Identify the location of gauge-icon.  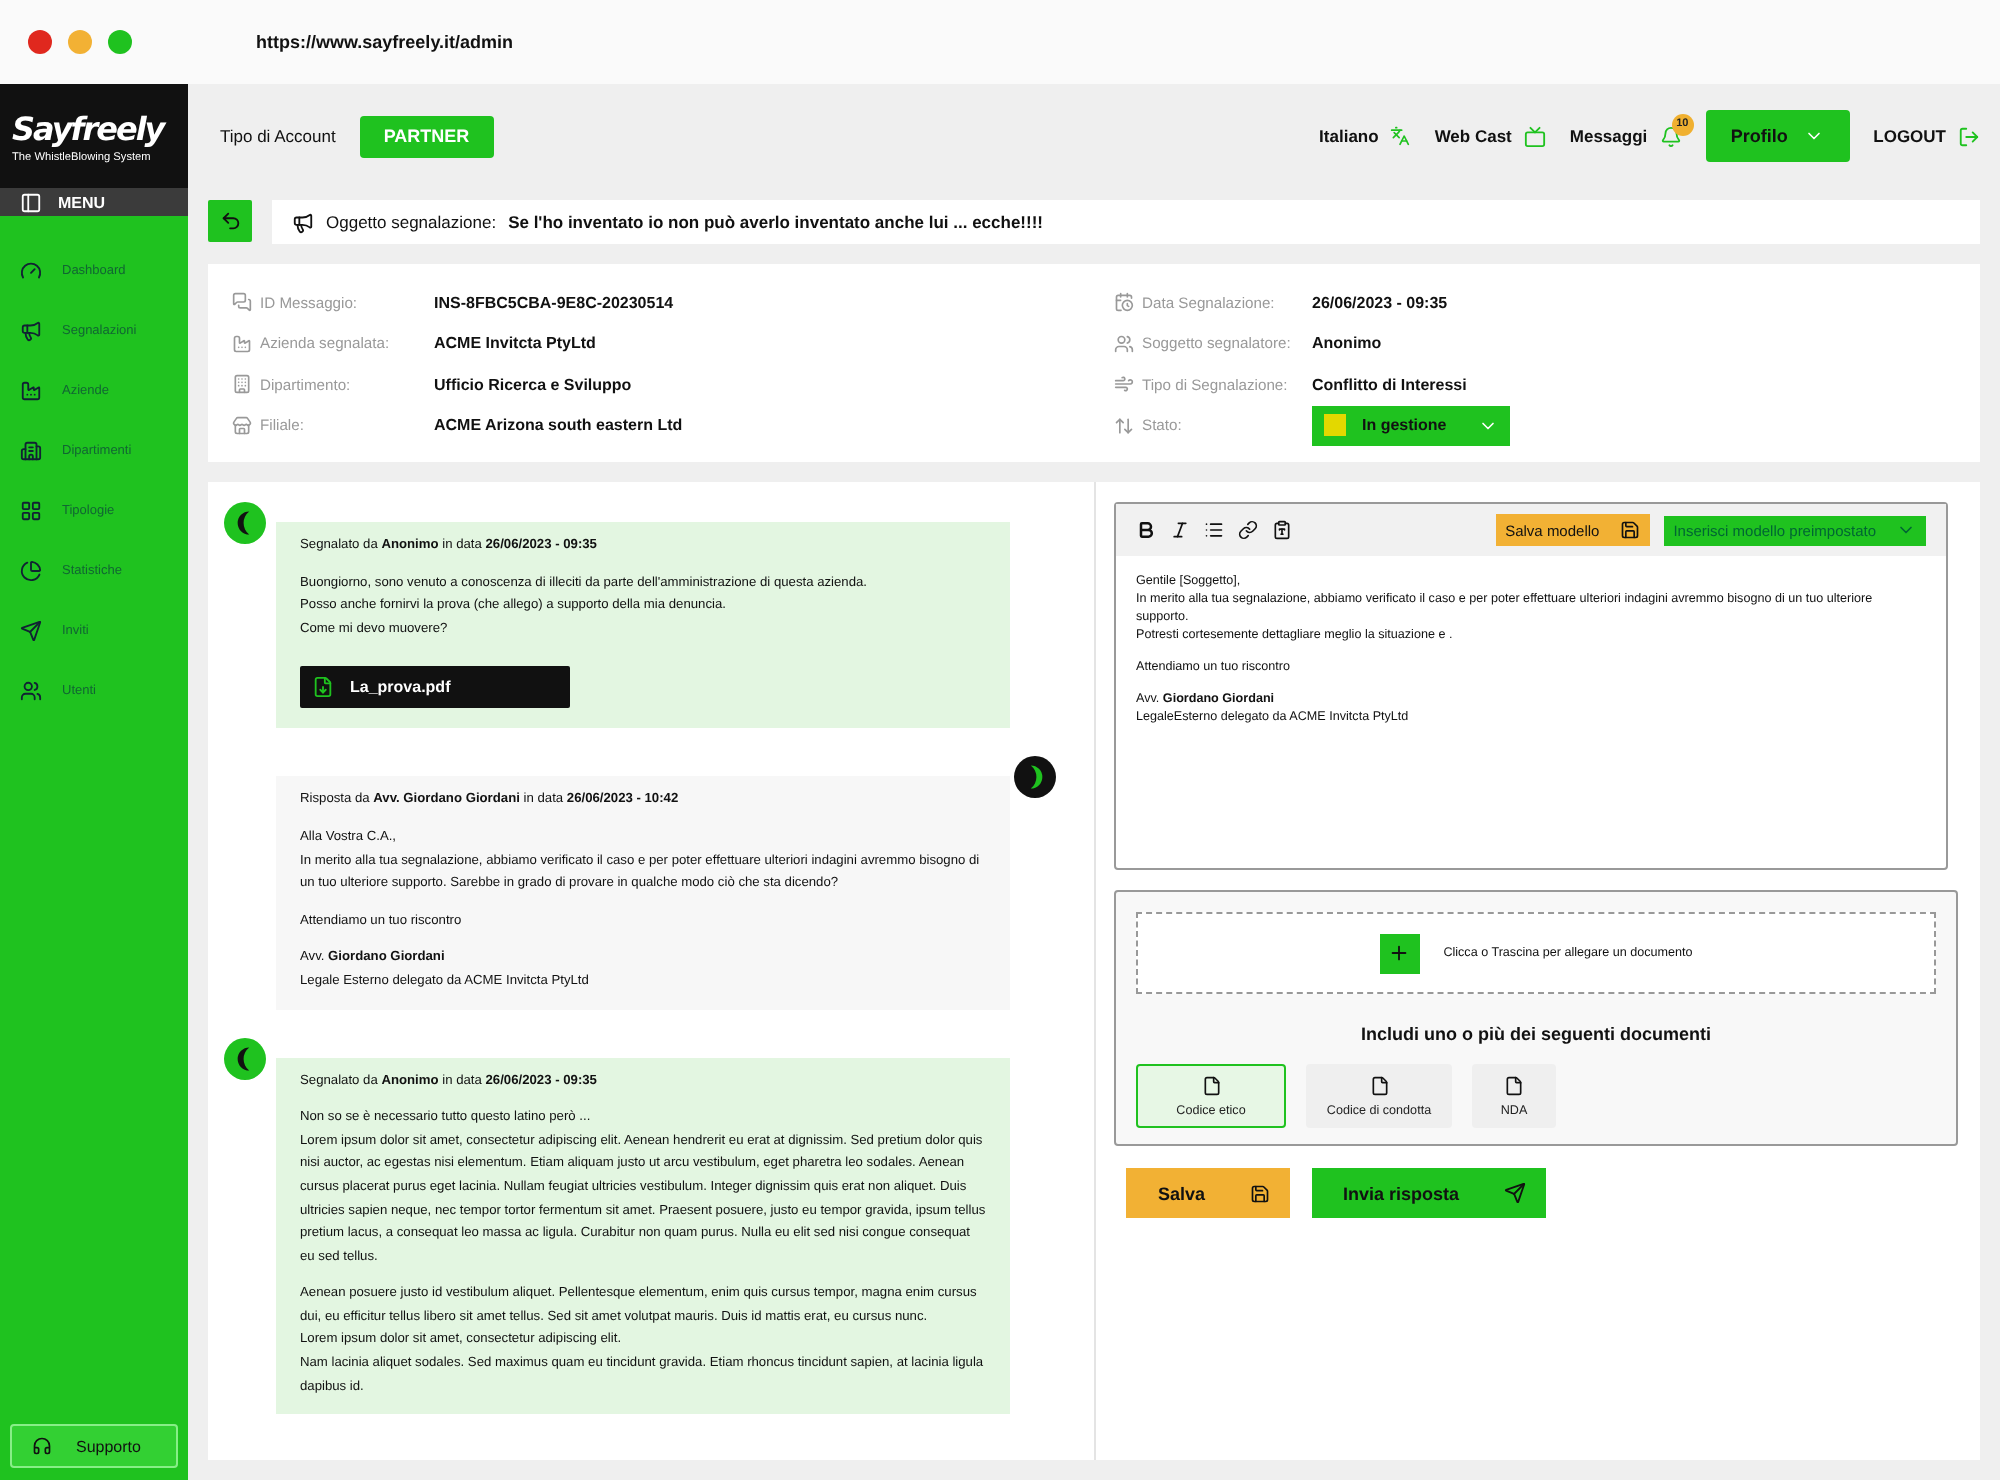
(31, 270).